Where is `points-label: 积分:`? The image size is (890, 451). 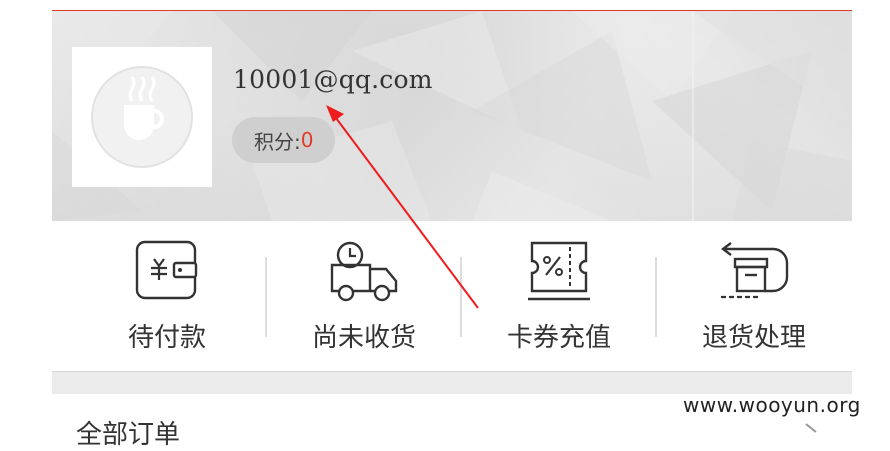 points-label: 积分: is located at coordinates (277, 141).